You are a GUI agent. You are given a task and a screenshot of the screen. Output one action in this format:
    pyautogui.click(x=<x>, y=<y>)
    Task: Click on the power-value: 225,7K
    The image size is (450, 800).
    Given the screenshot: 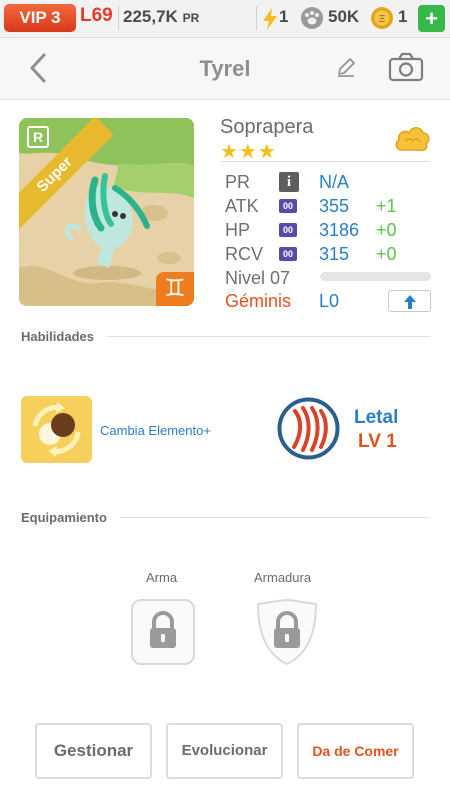 What is the action you would take?
    pyautogui.click(x=150, y=16)
    